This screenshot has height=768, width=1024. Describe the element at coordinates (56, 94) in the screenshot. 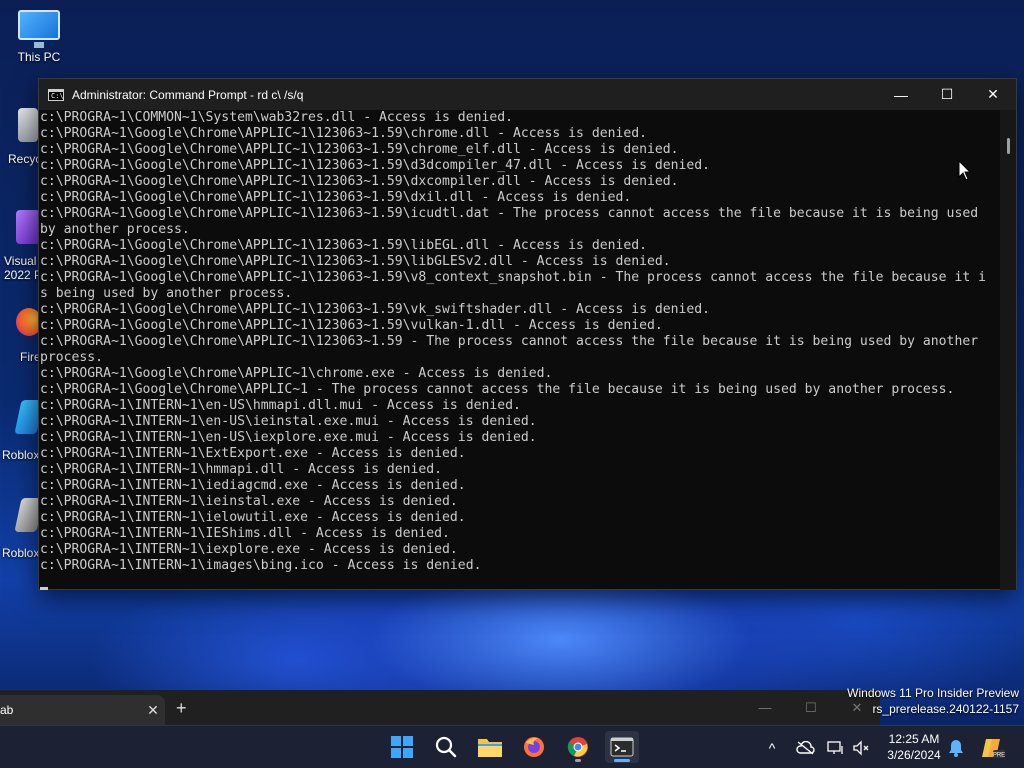

I see `command-prompt-icon: C:\` at that location.